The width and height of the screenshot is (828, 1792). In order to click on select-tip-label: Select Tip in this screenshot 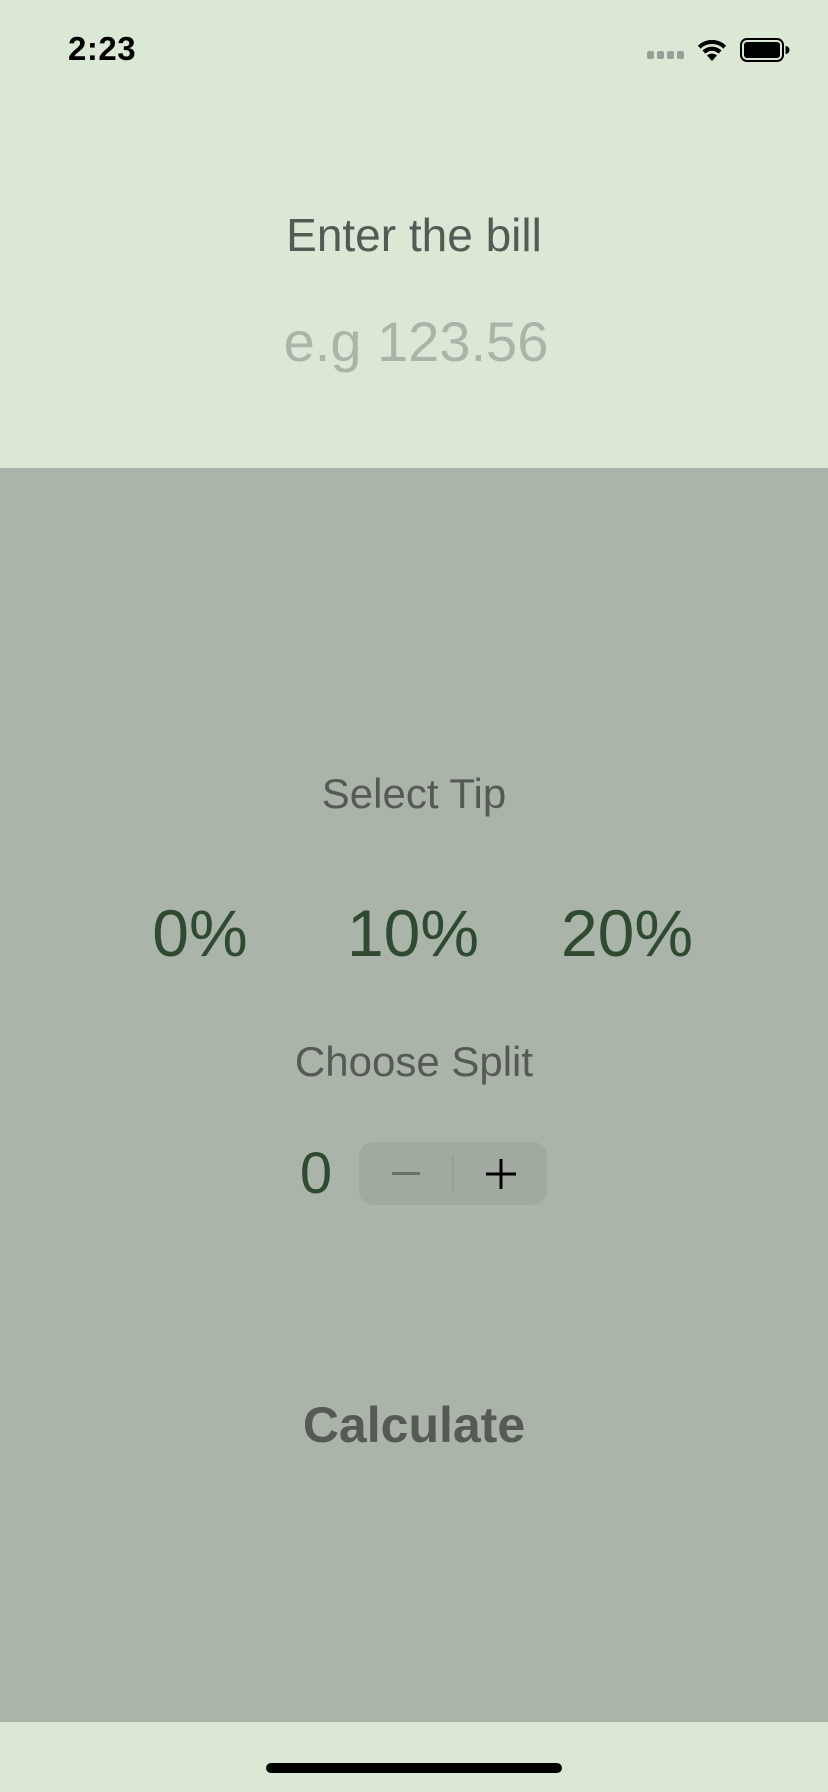, I will do `click(414, 793)`.